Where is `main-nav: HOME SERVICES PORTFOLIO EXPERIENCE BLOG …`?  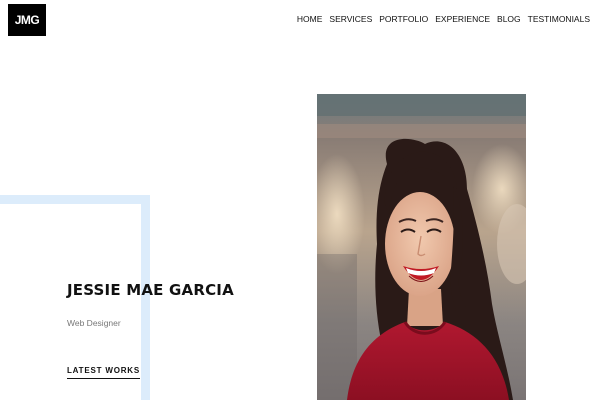 main-nav: HOME SERVICES PORTFOLIO EXPERIENCE BLOG … is located at coordinates (443, 19).